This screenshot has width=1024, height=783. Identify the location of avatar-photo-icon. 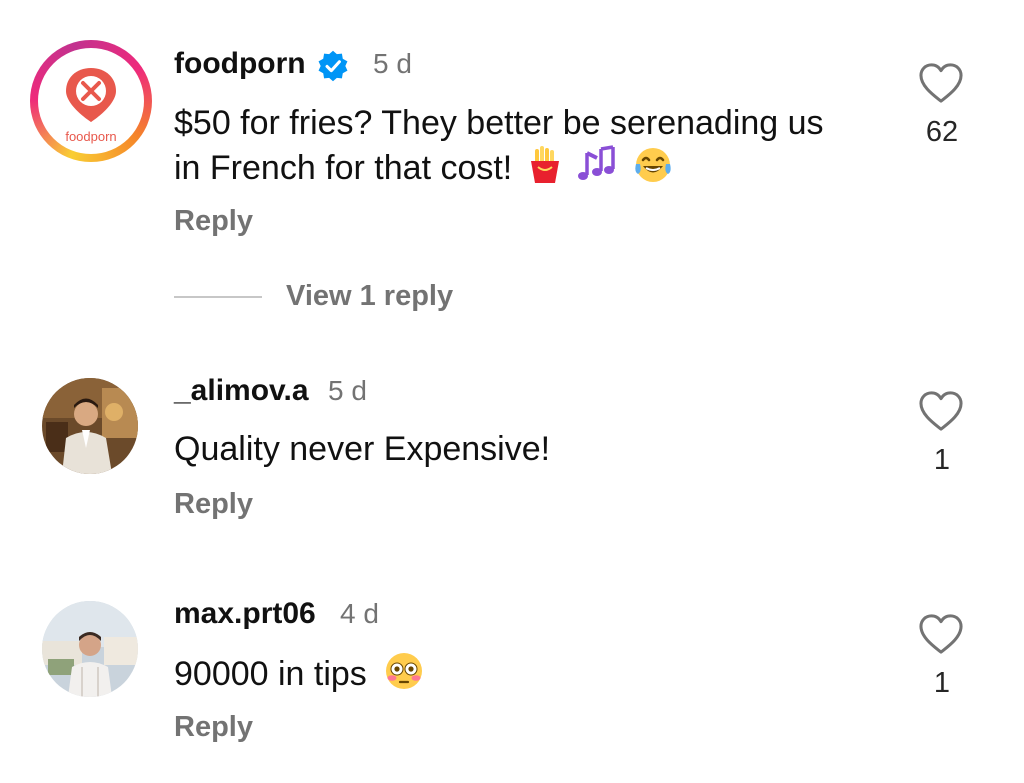
(90, 649).